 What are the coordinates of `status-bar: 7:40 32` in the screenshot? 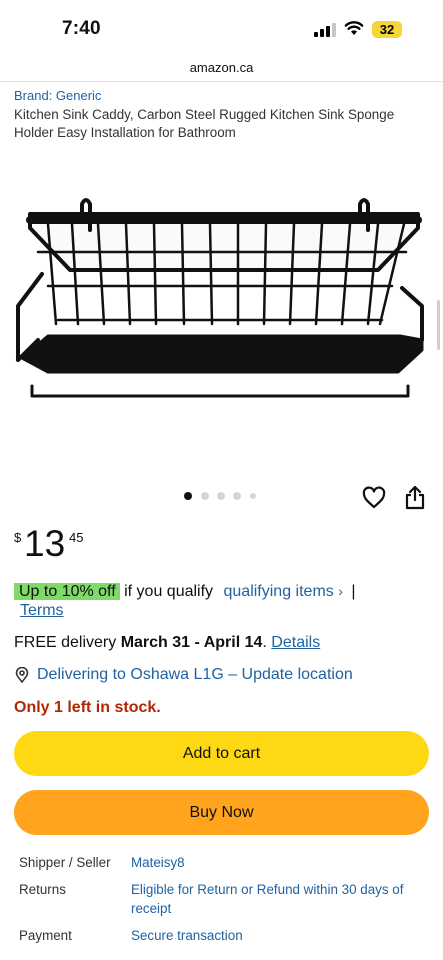 It's located at (221, 28).